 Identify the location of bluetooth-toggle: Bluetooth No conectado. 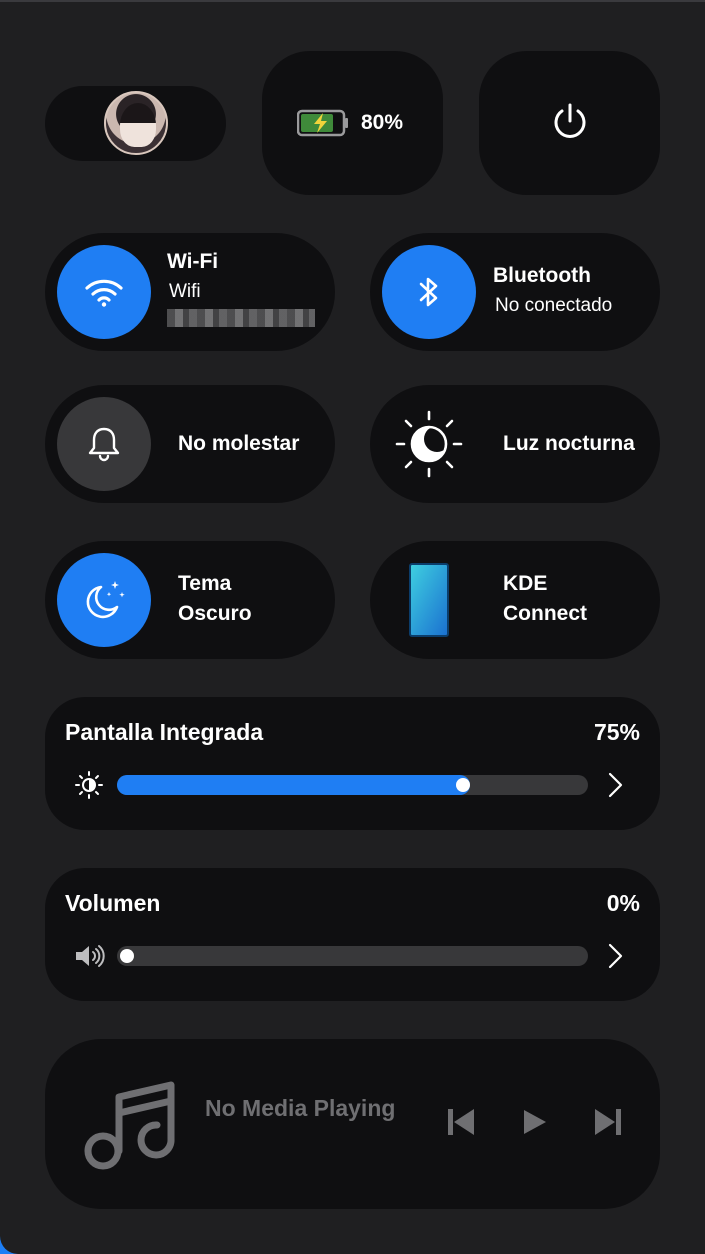
(515, 292).